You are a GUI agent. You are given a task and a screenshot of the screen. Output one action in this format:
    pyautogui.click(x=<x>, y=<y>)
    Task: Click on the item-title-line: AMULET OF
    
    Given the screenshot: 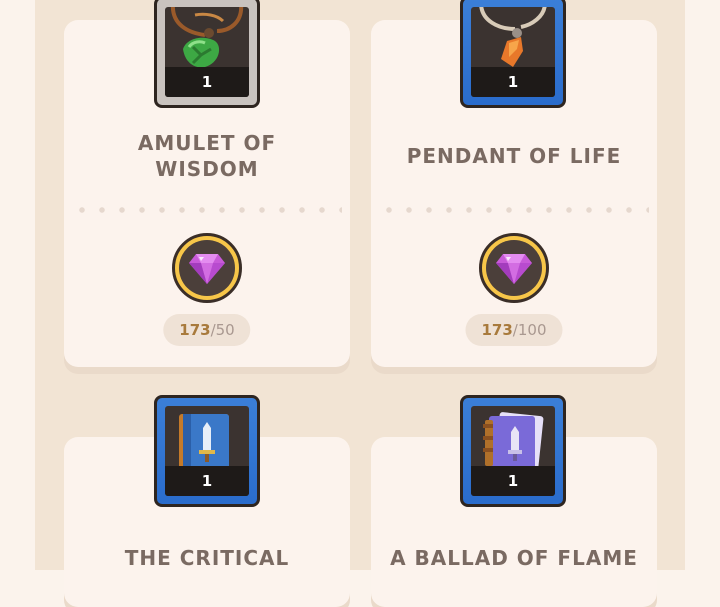 What is the action you would take?
    pyautogui.click(x=207, y=143)
    